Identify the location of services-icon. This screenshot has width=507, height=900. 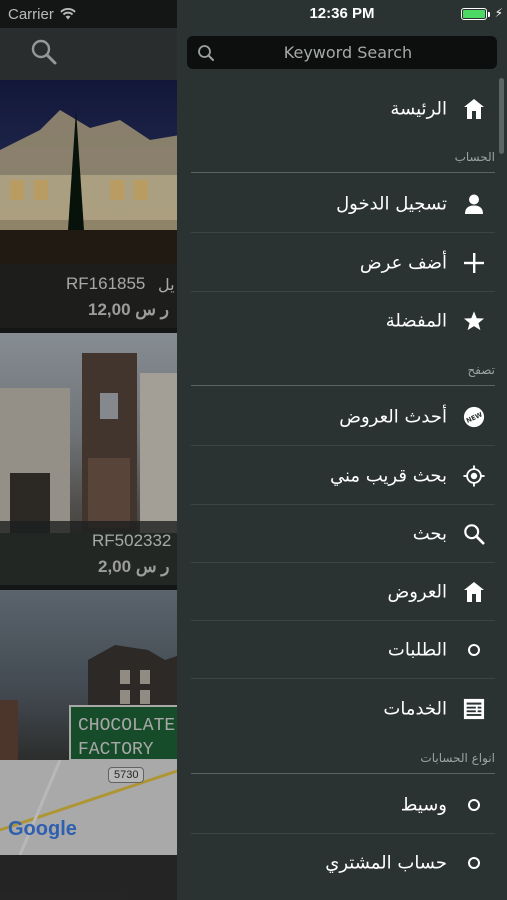
(474, 709).